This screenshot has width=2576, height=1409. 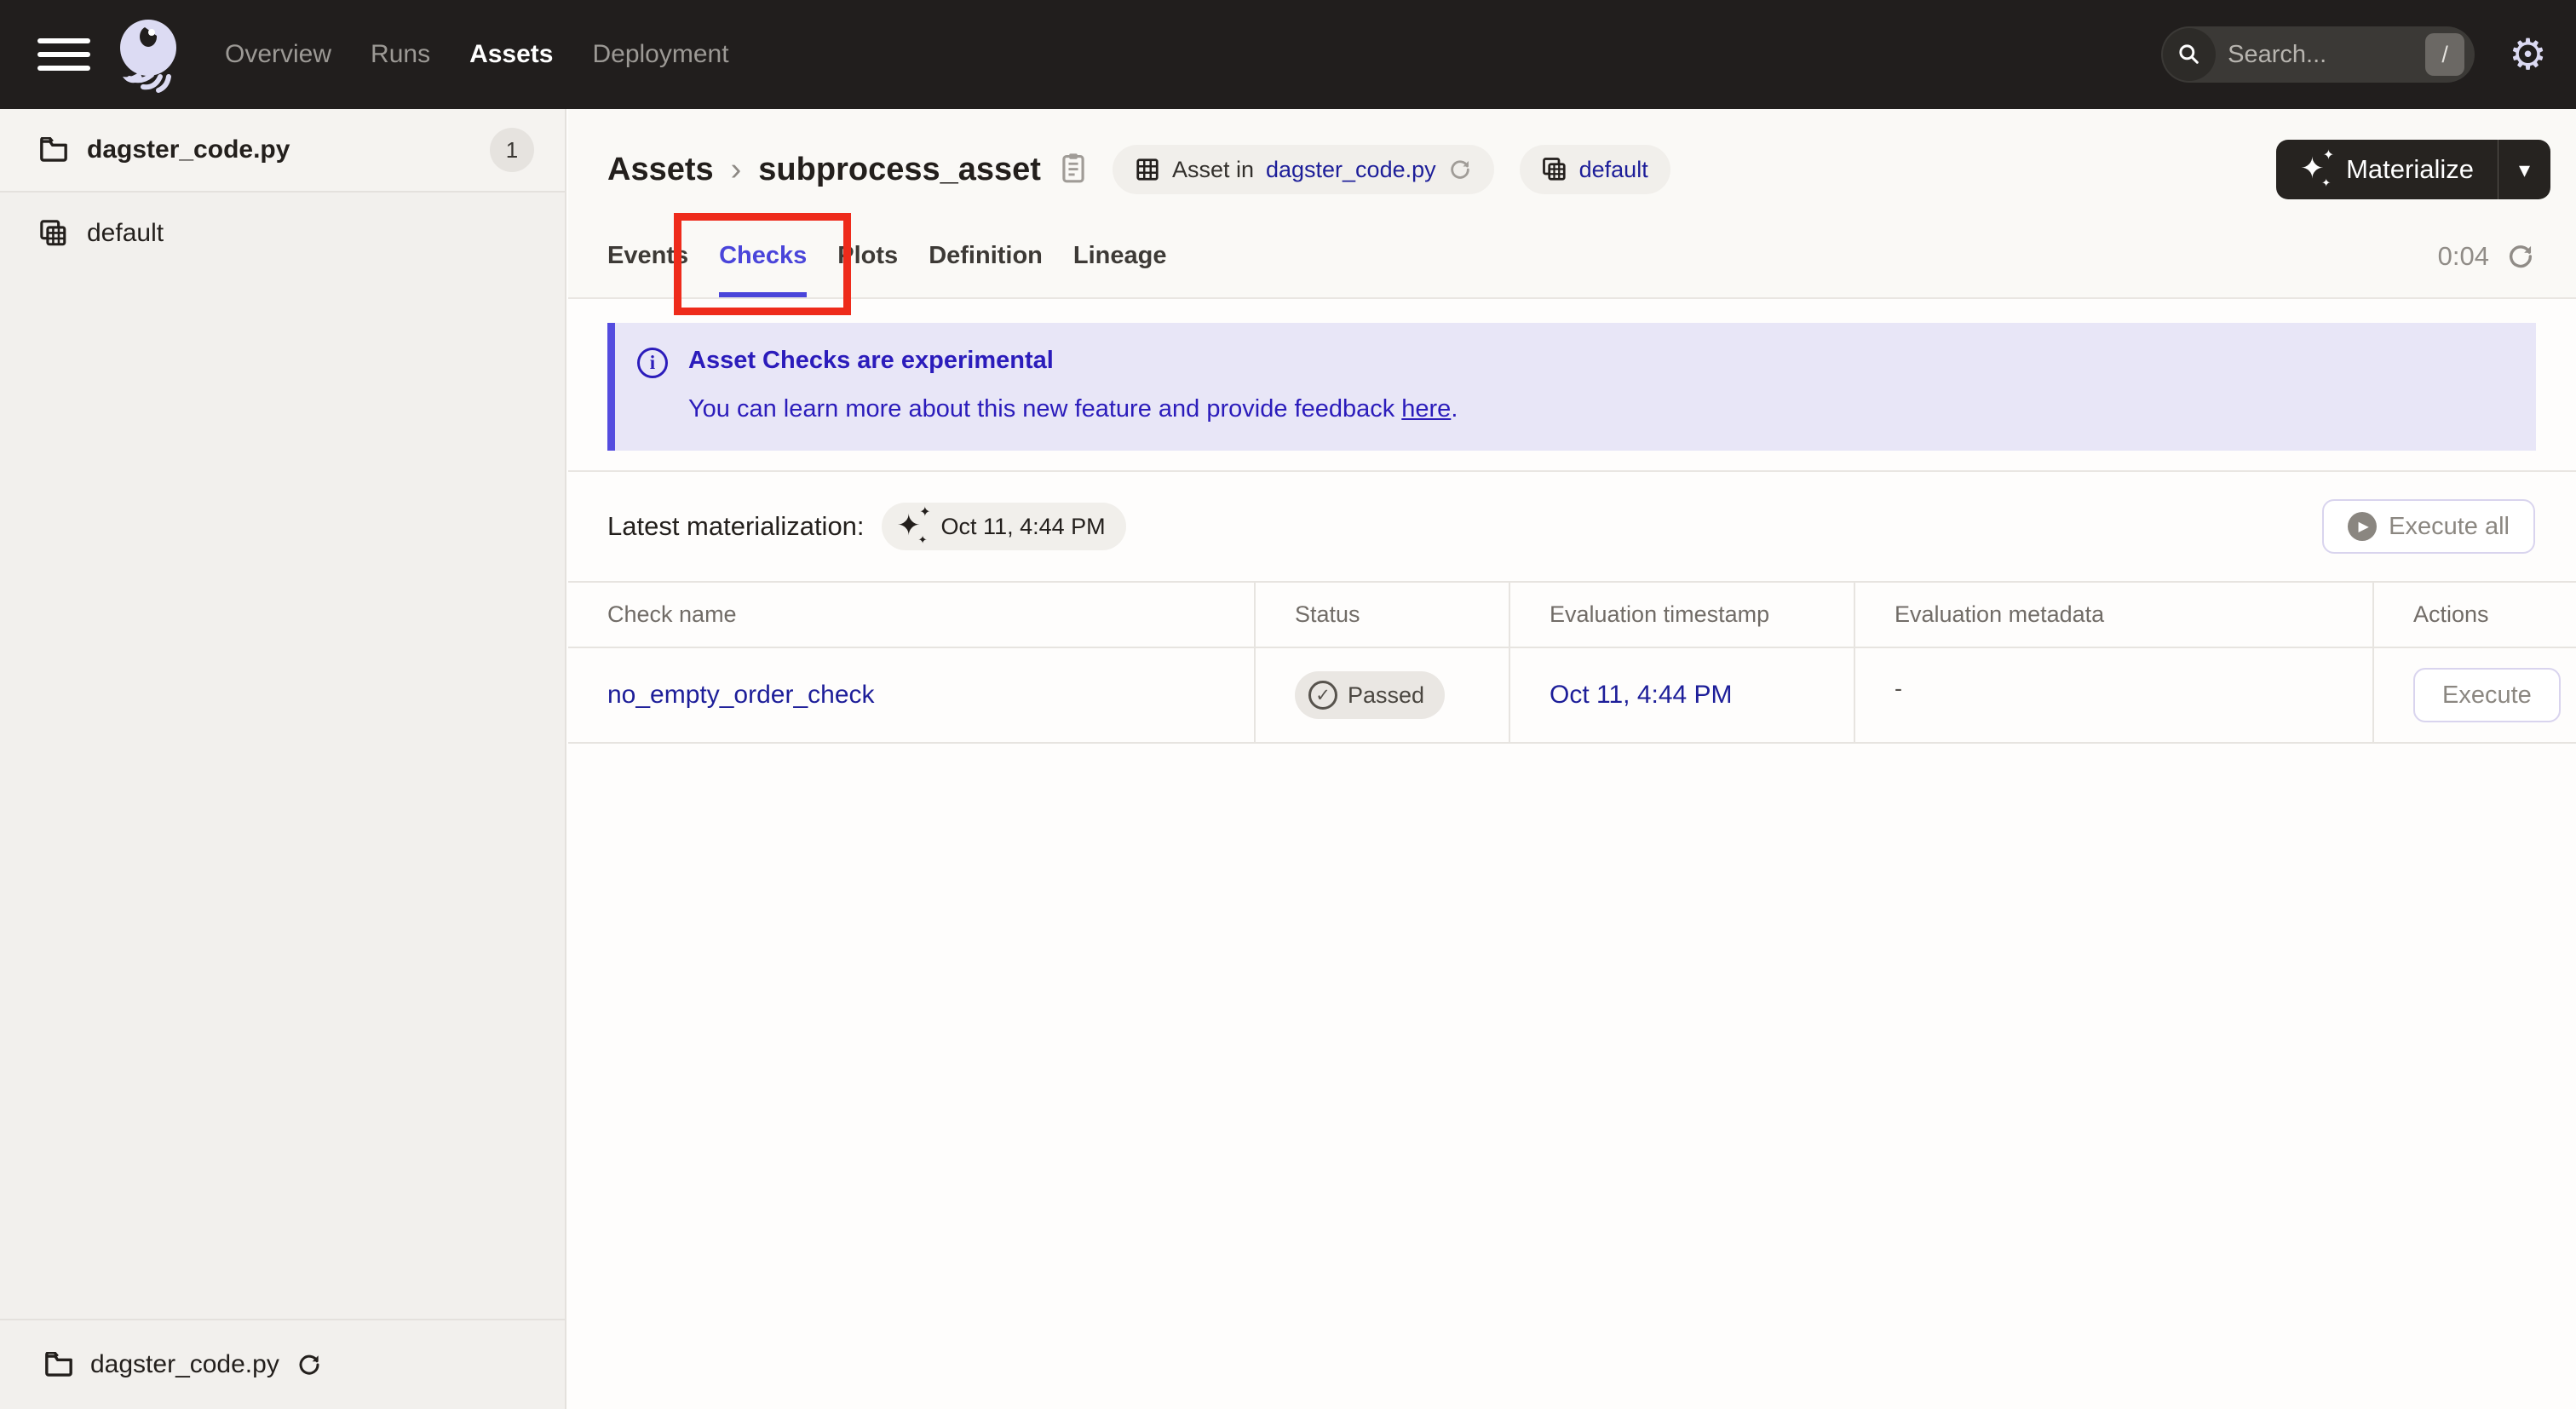 I want to click on latest-materialization-label: Latest materialization:, so click(x=736, y=526).